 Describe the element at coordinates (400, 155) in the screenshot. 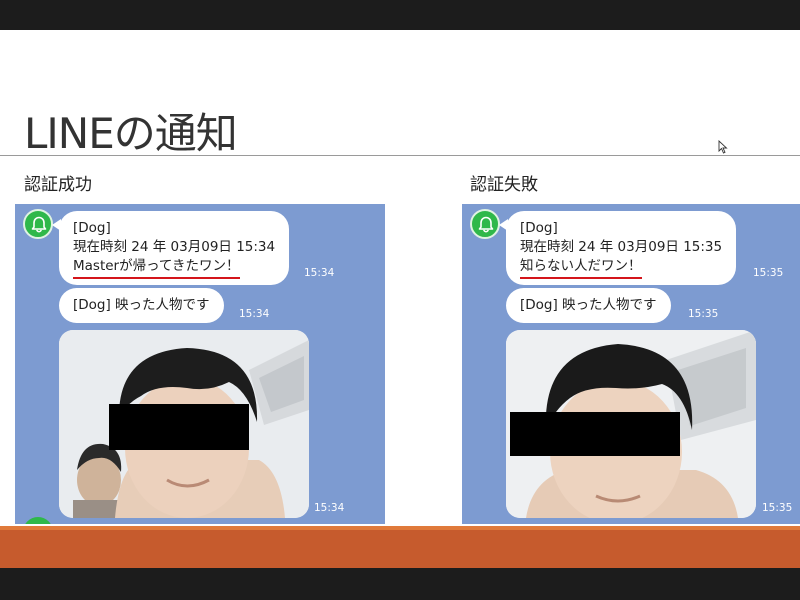

I see `title-divider` at that location.